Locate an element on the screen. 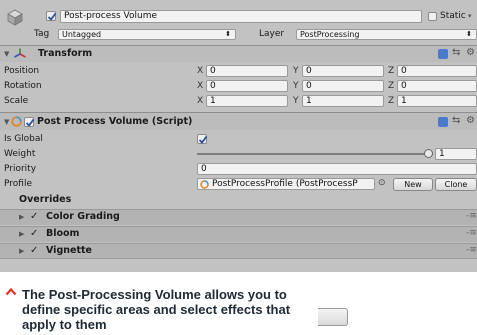 The width and height of the screenshot is (477, 335). active-toggle is located at coordinates (51, 16).